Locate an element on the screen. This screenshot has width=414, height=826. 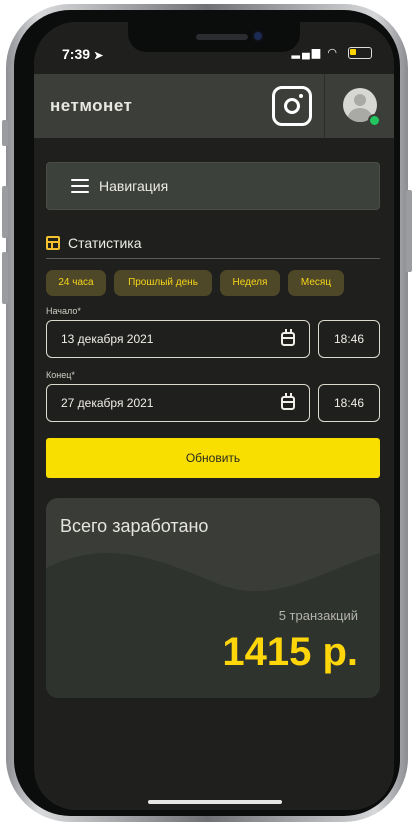
mute-switch is located at coordinates (5, 133).